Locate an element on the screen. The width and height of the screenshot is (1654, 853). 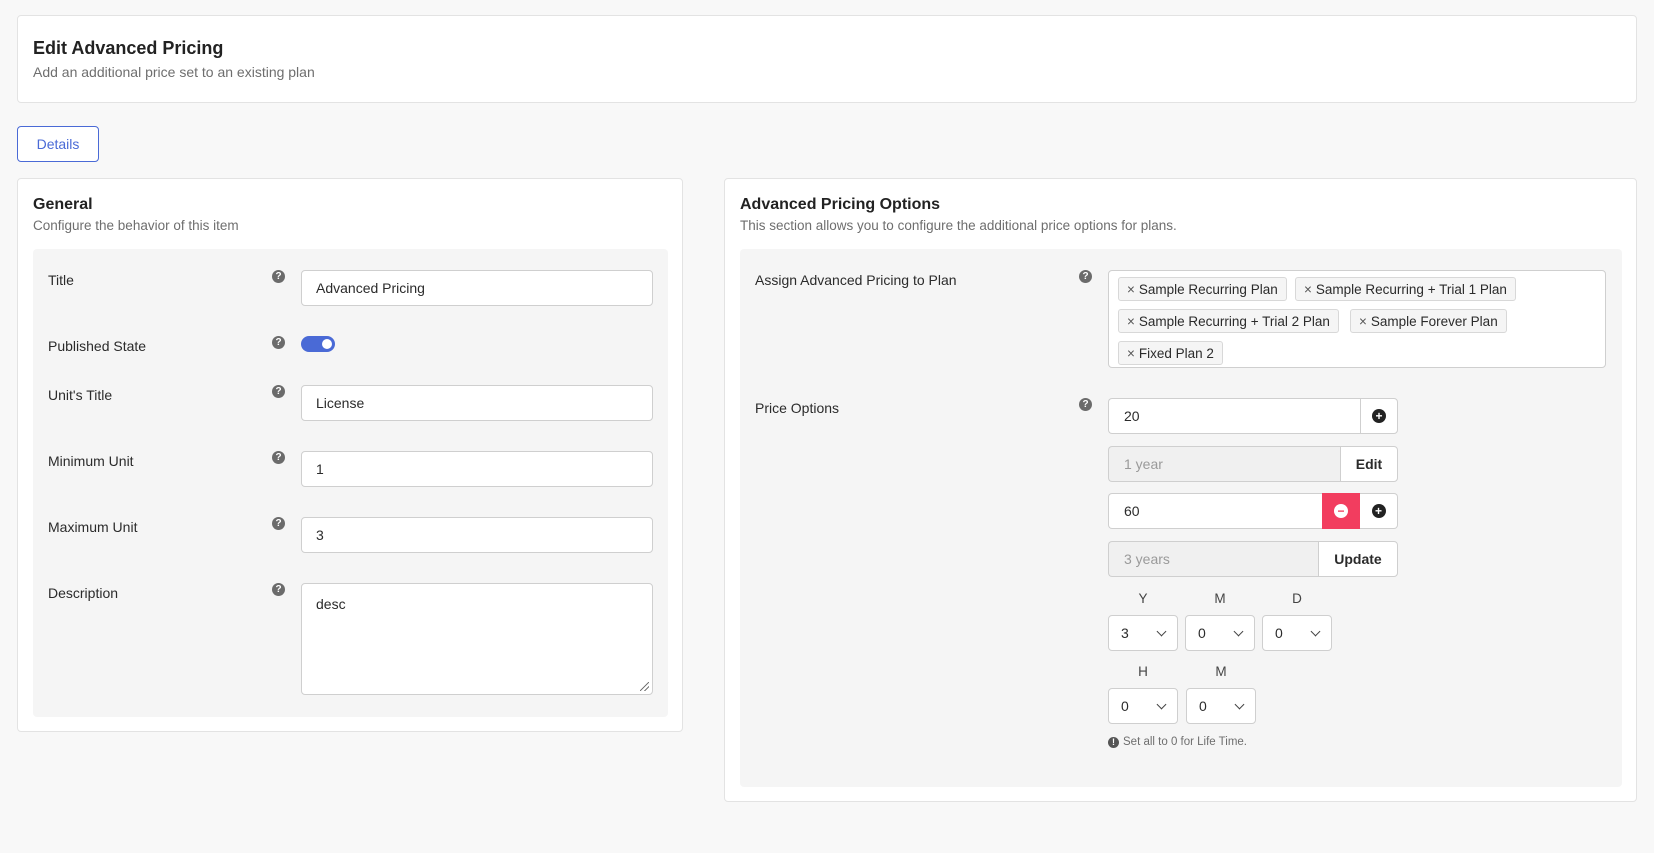
months-label: M is located at coordinates (1220, 598).